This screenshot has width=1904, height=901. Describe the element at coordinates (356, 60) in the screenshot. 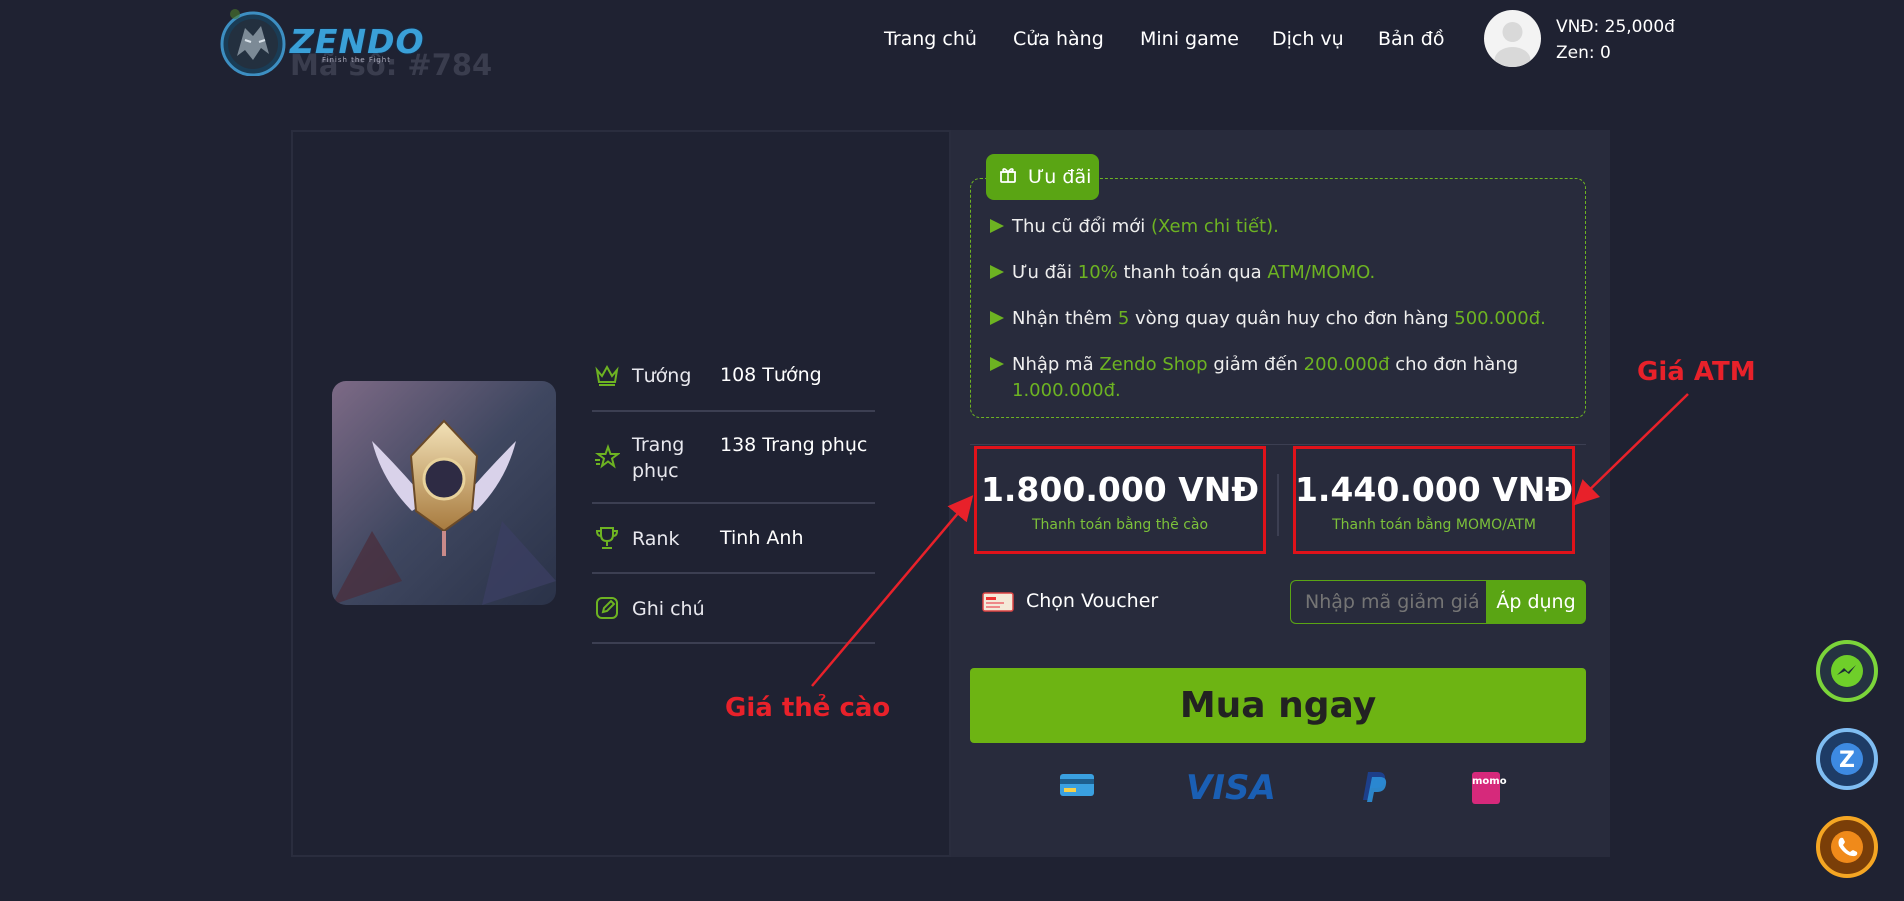

I see `logo-tagline: Finish the Fight` at that location.